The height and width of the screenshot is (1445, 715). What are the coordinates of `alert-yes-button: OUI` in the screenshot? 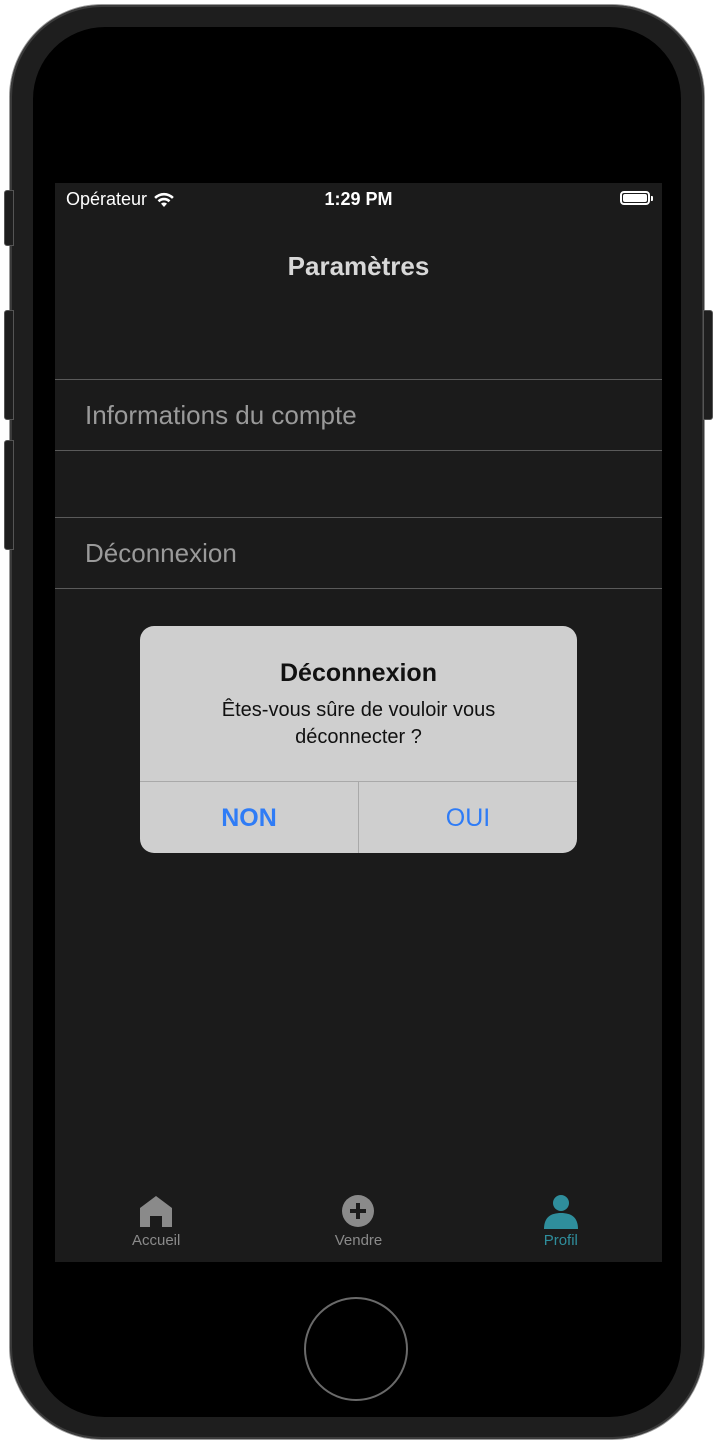 It's located at (468, 817).